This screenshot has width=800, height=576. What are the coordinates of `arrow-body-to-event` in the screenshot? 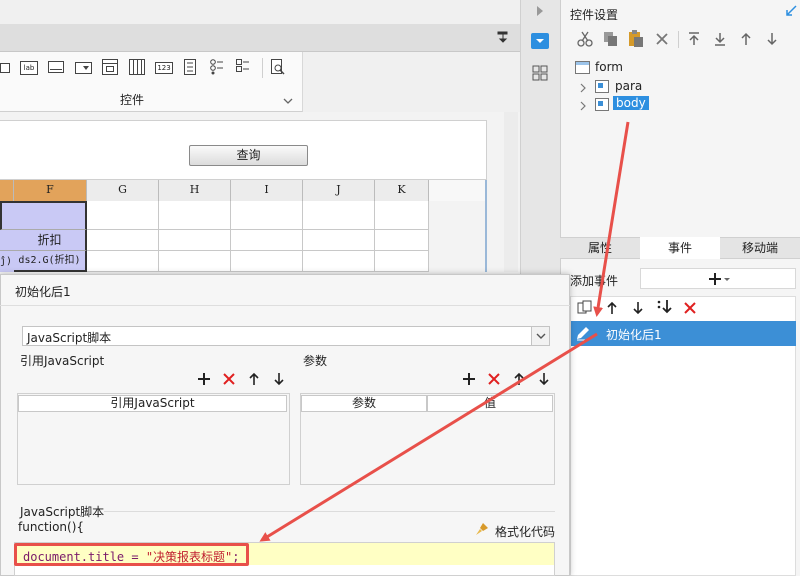 It's located at (611, 219).